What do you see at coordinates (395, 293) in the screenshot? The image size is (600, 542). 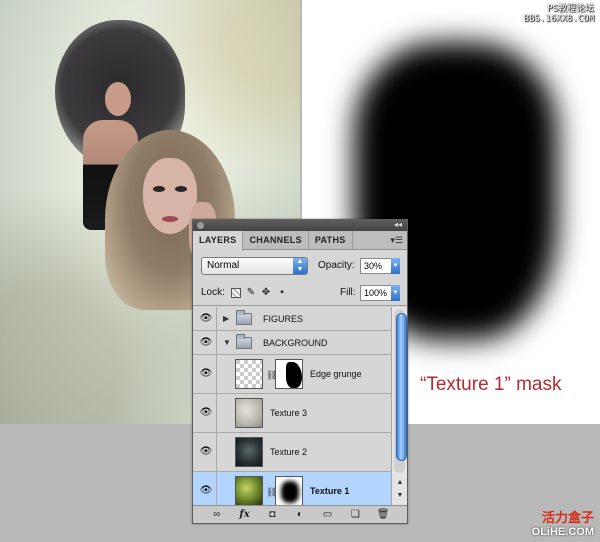 I see `fill-dropdown-icon: ▼` at bounding box center [395, 293].